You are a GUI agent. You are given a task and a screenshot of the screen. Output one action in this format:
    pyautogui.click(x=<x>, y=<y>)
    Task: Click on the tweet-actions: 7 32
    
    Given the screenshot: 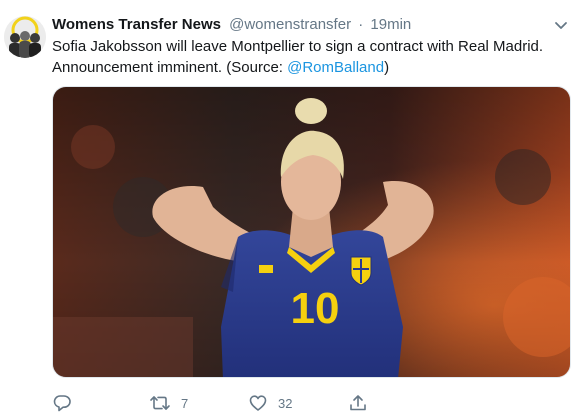 What is the action you would take?
    pyautogui.click(x=312, y=403)
    